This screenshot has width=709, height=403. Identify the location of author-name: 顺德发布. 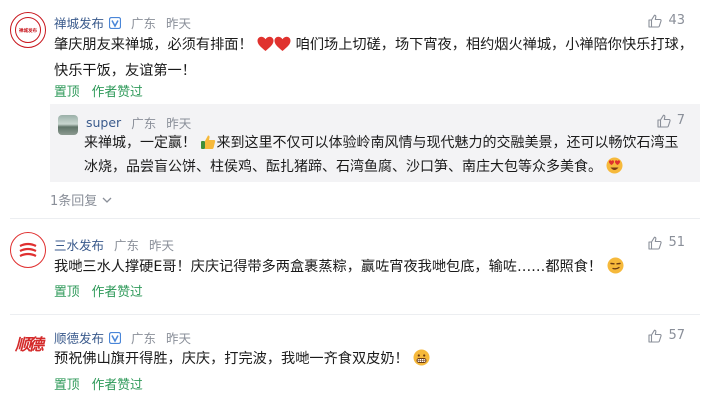
(79, 337).